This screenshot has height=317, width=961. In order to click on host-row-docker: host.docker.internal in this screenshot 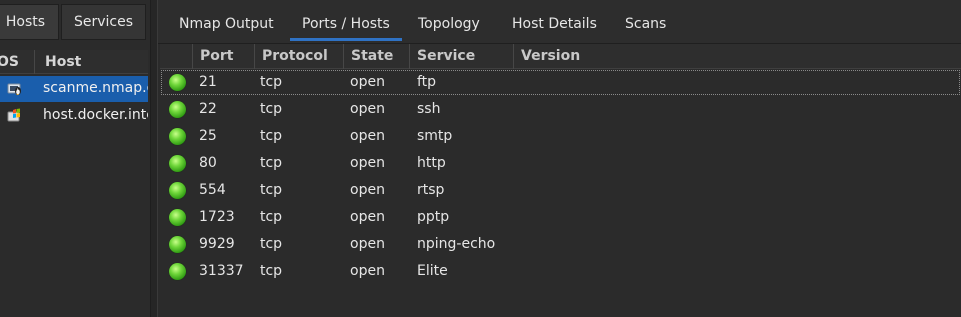, I will do `click(74, 116)`.